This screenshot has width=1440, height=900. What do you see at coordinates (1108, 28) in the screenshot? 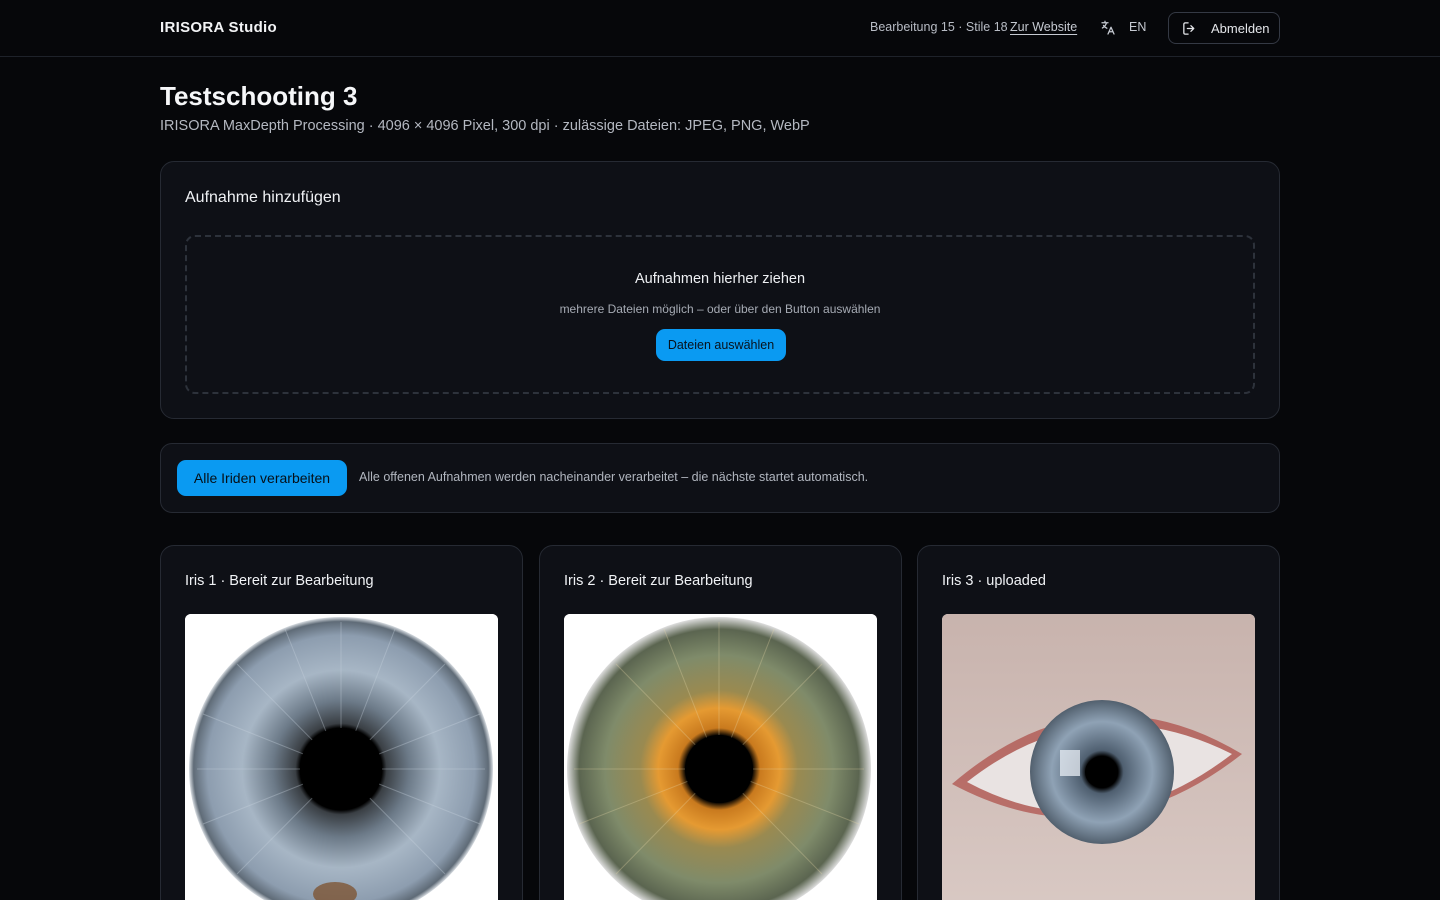
I see `translate-icon` at bounding box center [1108, 28].